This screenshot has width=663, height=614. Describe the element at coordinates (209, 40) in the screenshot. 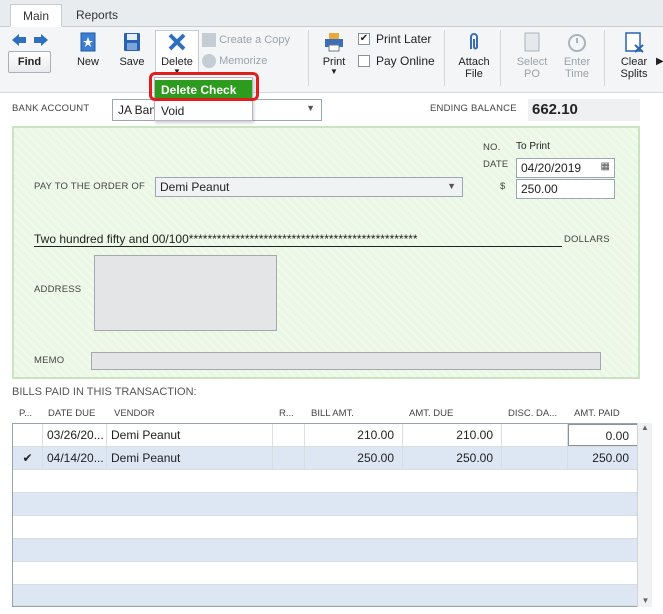

I see `copy-icon` at that location.